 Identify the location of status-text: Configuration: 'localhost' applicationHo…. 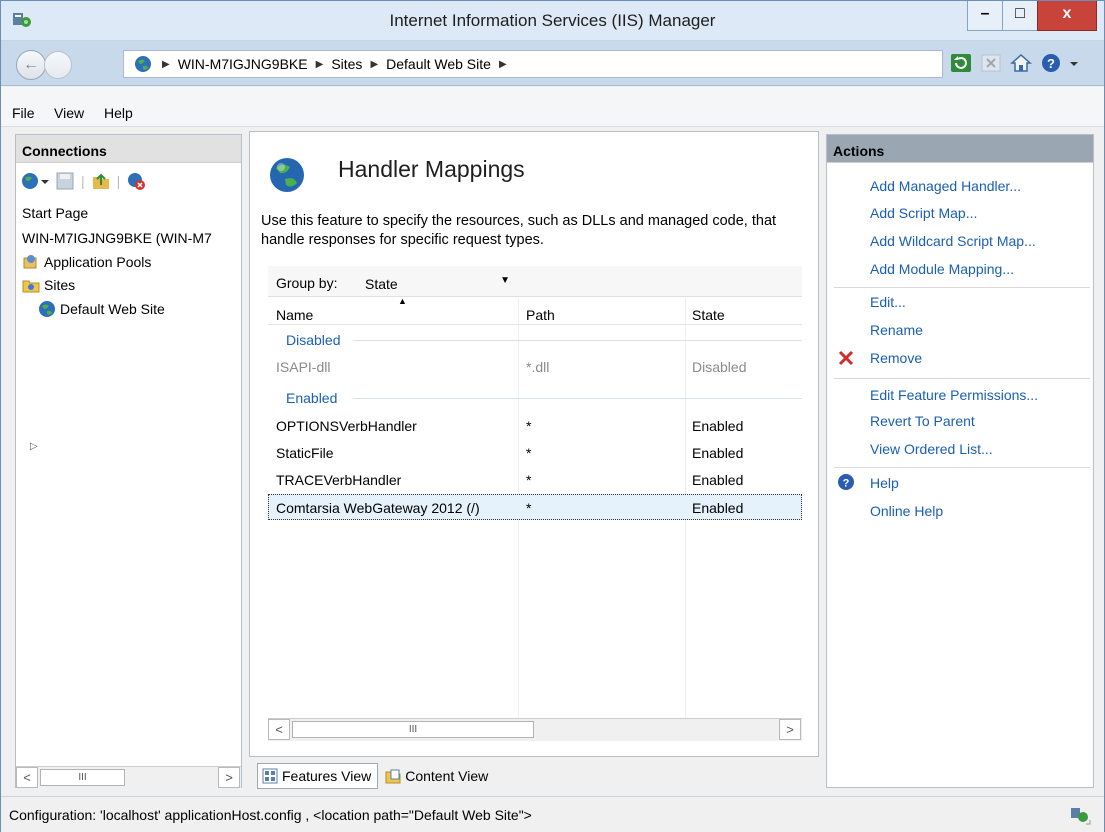
(270, 815).